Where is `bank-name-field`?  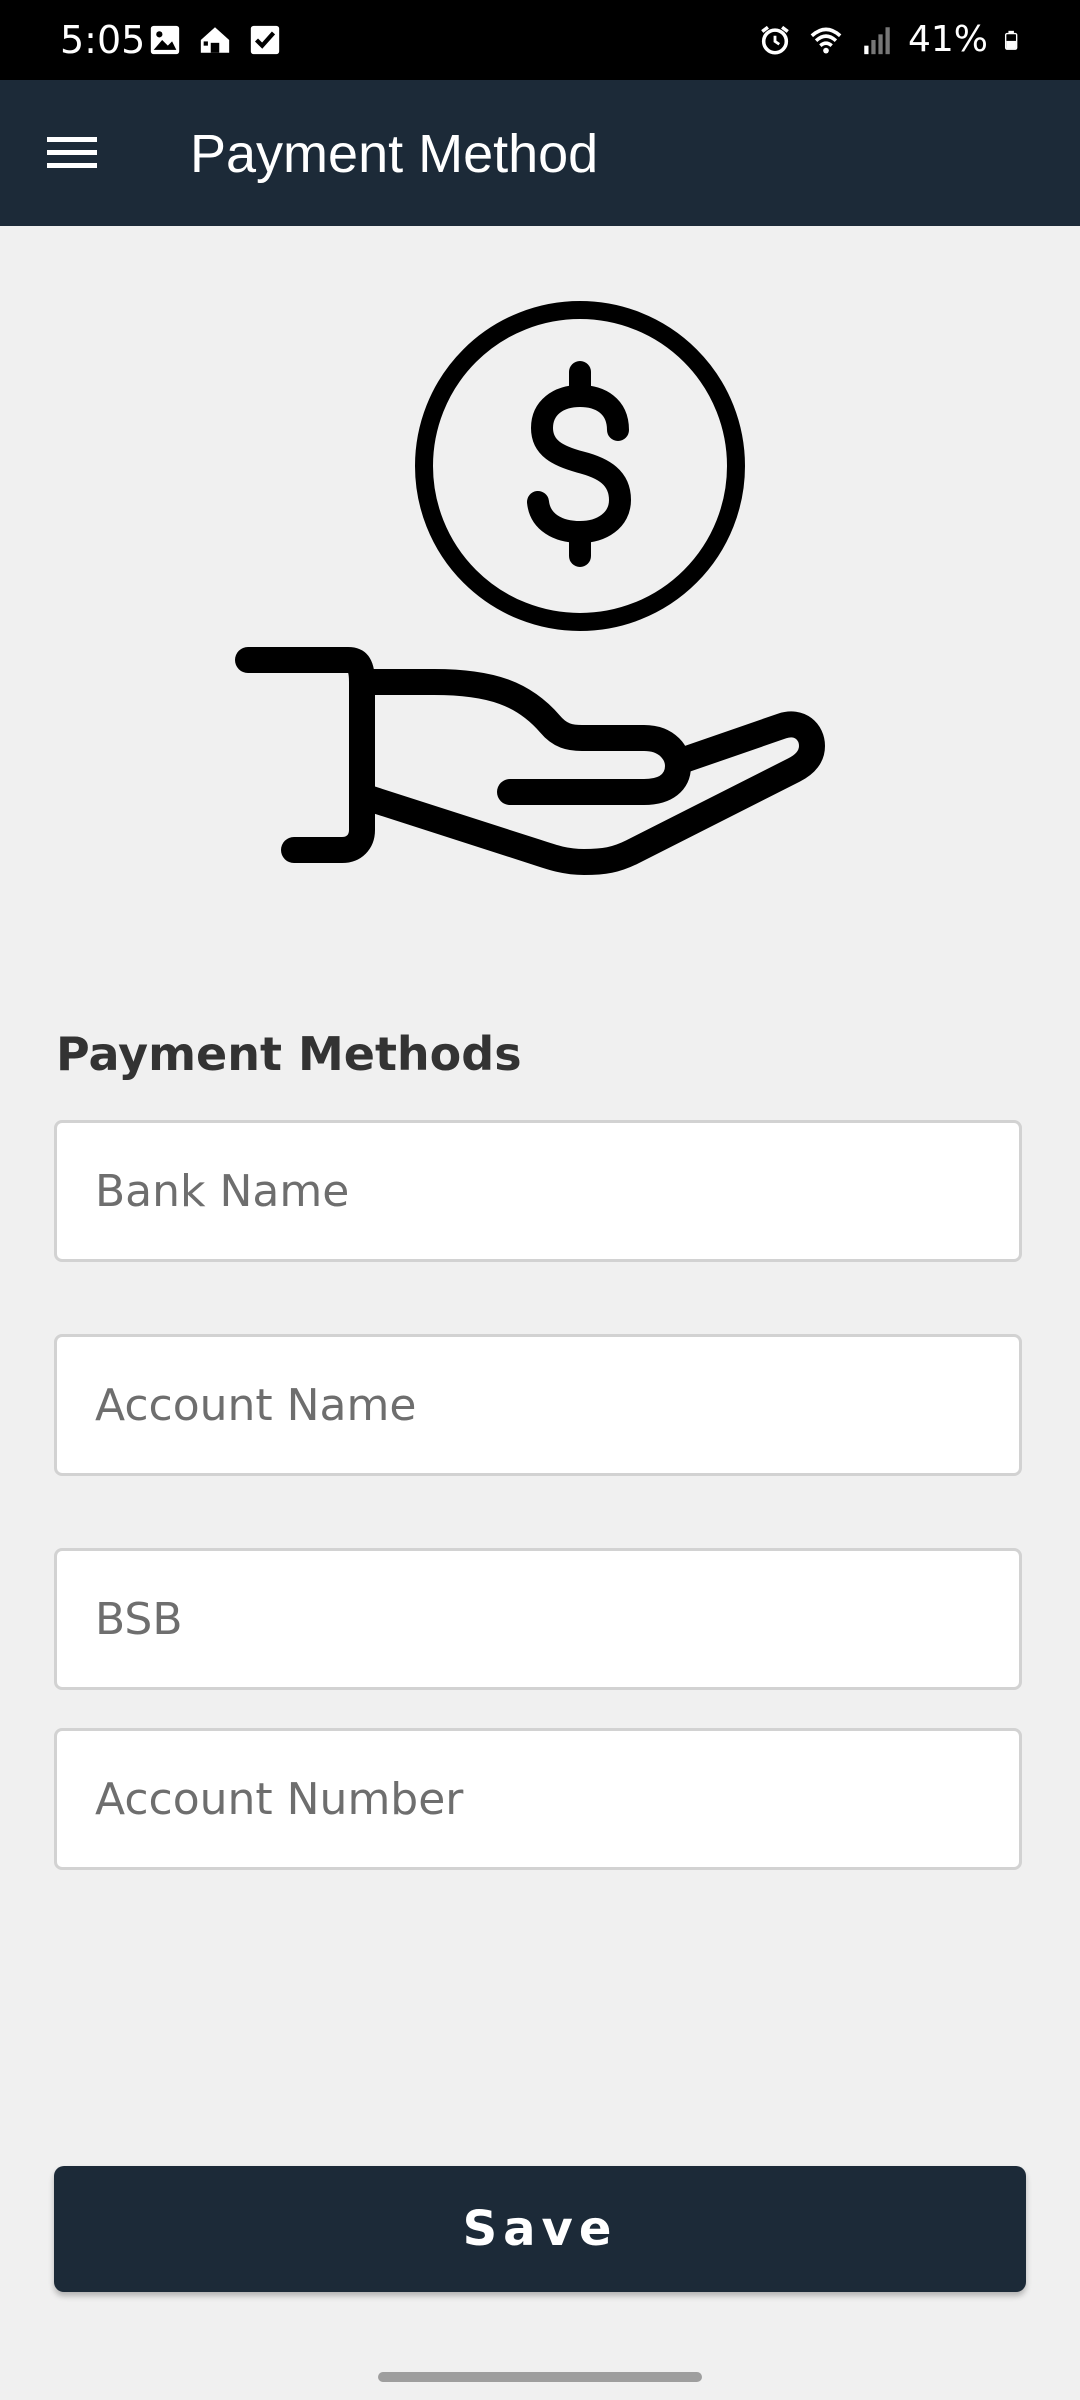
bank-name-field is located at coordinates (538, 1191).